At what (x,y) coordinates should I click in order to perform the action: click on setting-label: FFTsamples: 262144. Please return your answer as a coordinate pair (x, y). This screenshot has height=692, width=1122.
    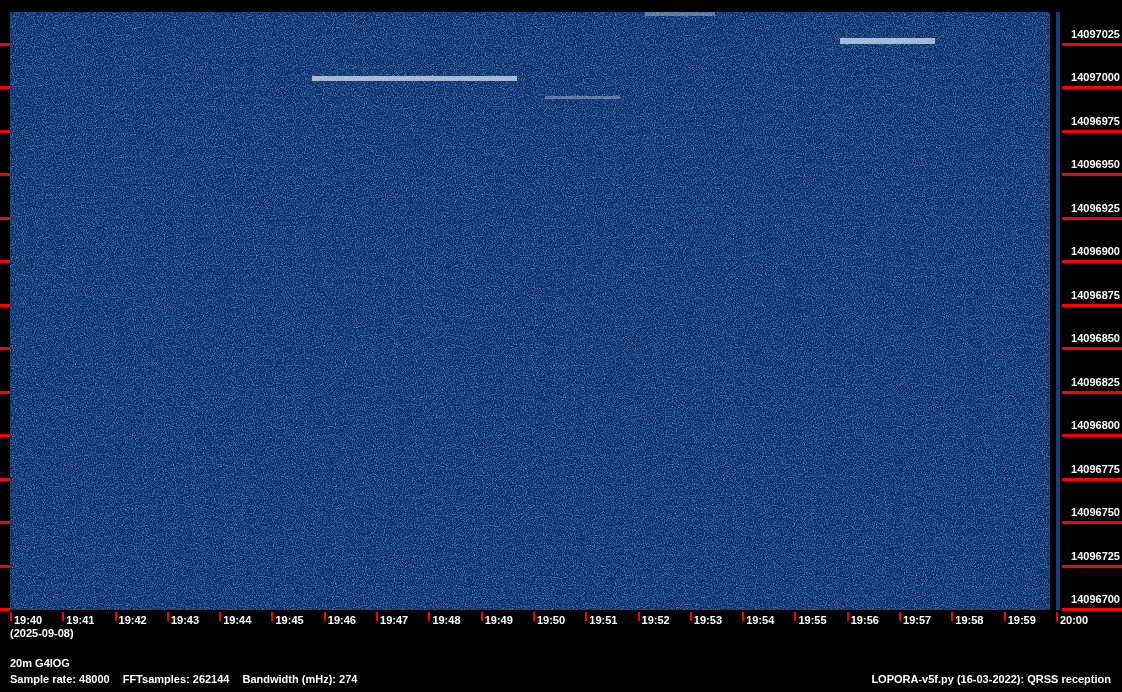
    Looking at the image, I should click on (176, 679).